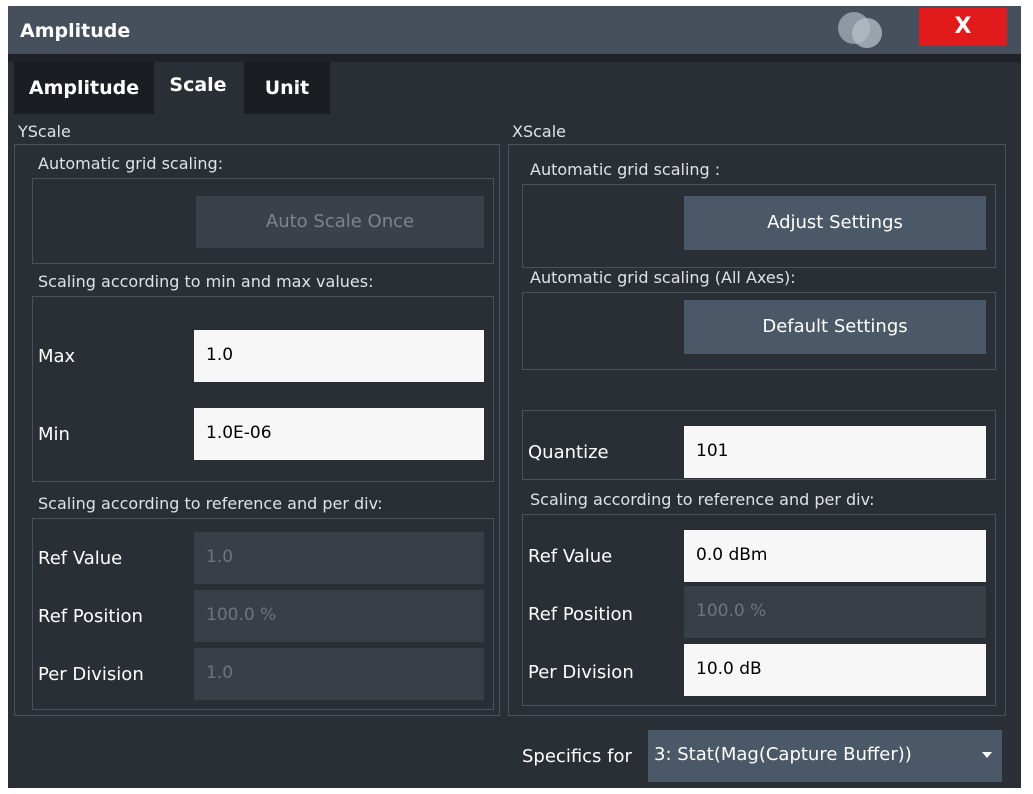  What do you see at coordinates (835, 223) in the screenshot?
I see `adjust-settings-button: Adjust Settings` at bounding box center [835, 223].